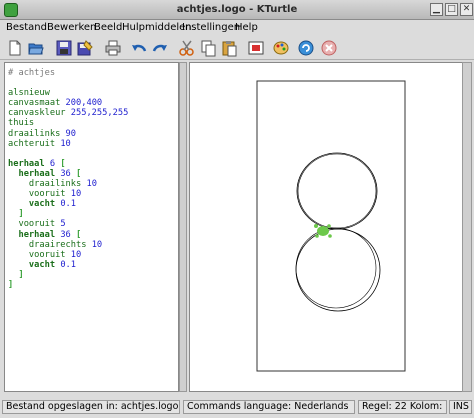  I want to click on menu-help: Help, so click(246, 27).